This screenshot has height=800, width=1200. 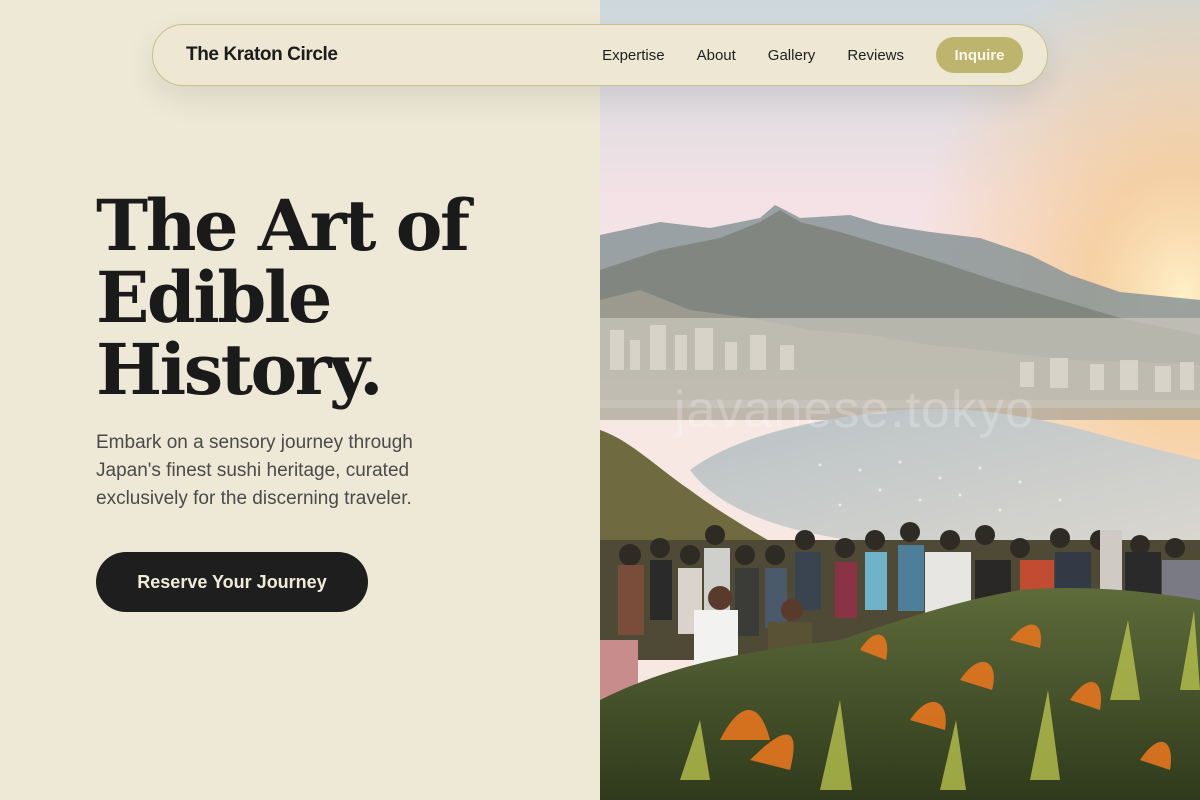 I want to click on brand-logo: The Kraton Circle, so click(x=262, y=55).